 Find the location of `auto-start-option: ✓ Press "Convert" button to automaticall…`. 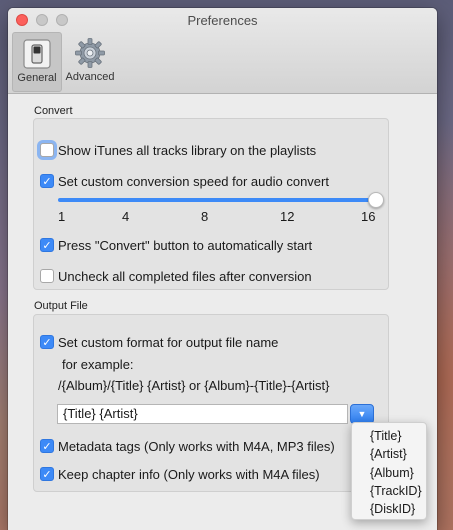

auto-start-option: ✓ Press "Convert" button to automaticall… is located at coordinates (176, 245).